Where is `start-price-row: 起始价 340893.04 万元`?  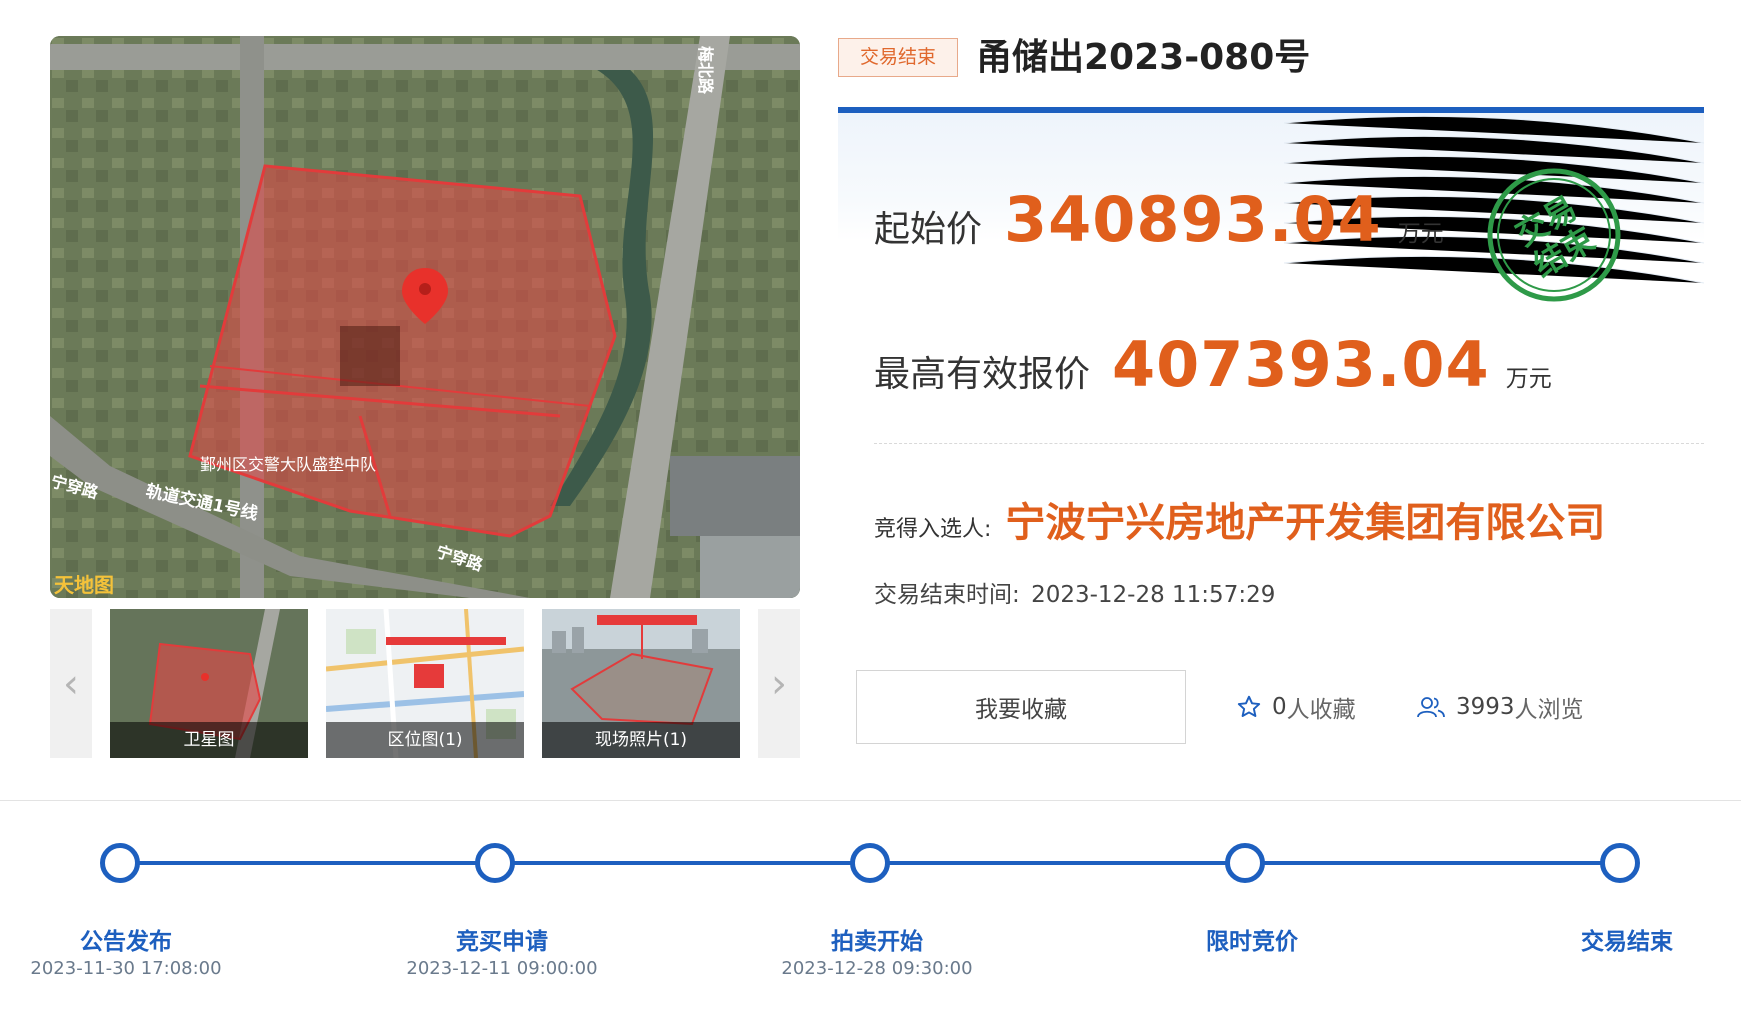
start-price-row: 起始价 340893.04 万元 is located at coordinates (1159, 219).